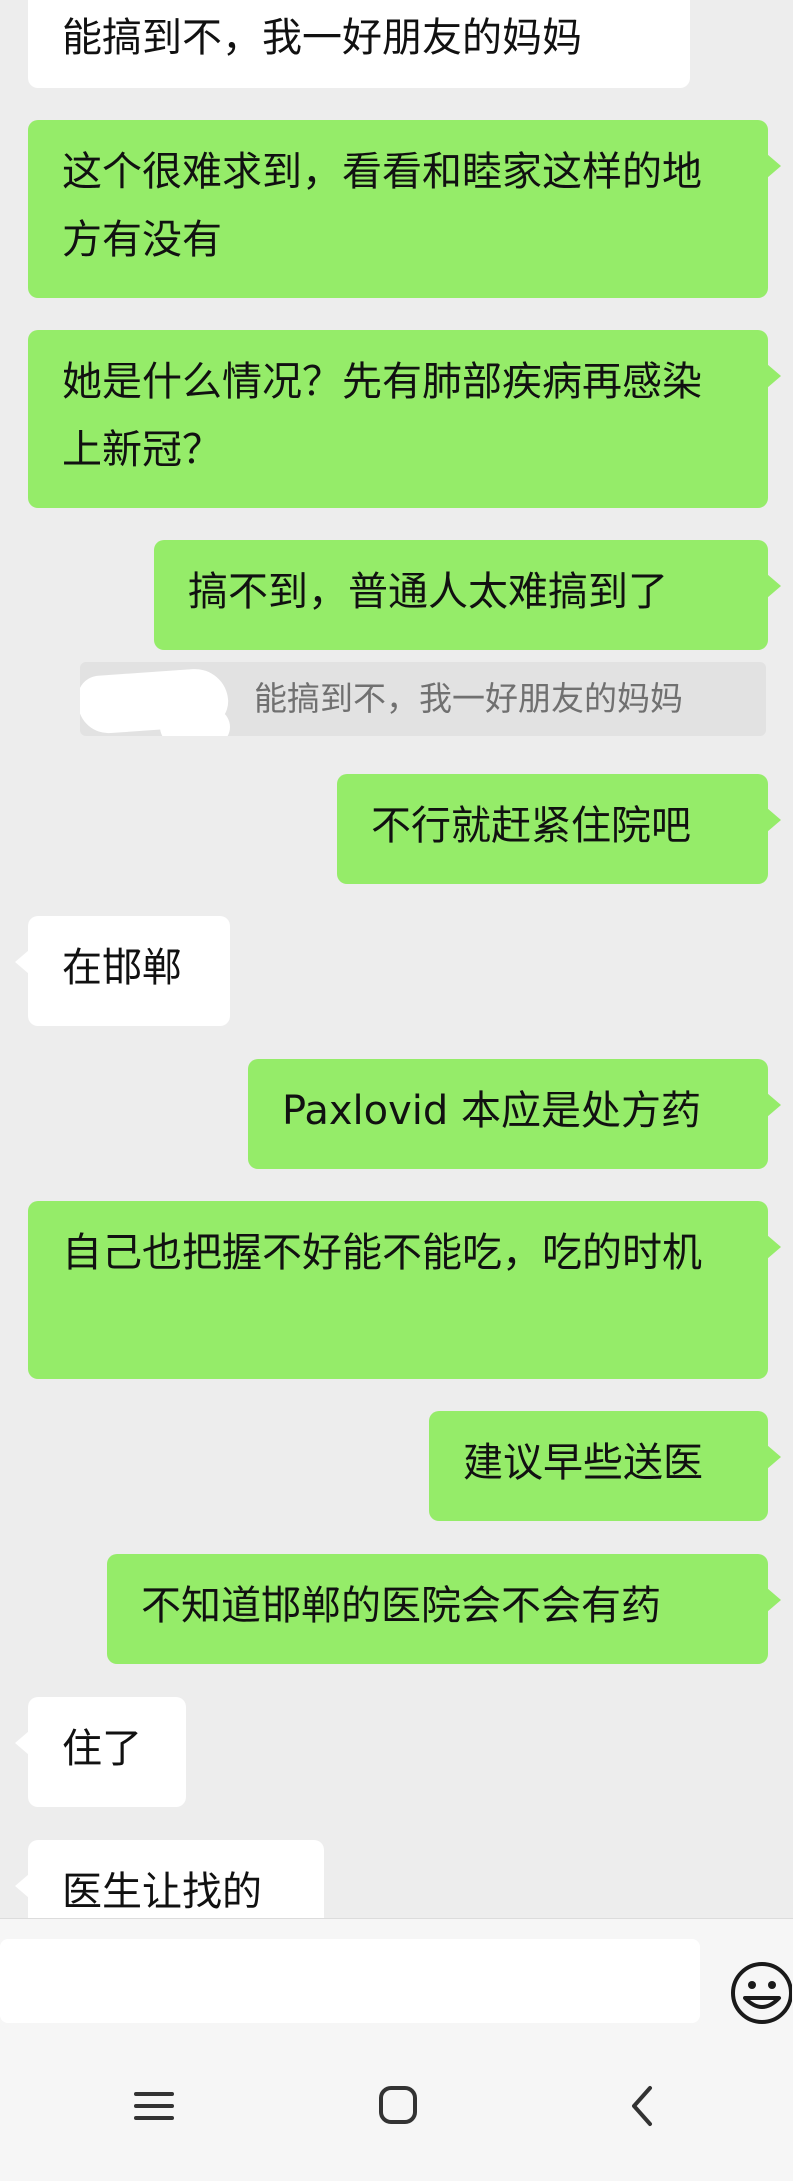 The height and width of the screenshot is (2181, 793). Describe the element at coordinates (122, 968) in the screenshot. I see `message-text: 在邯郸` at that location.